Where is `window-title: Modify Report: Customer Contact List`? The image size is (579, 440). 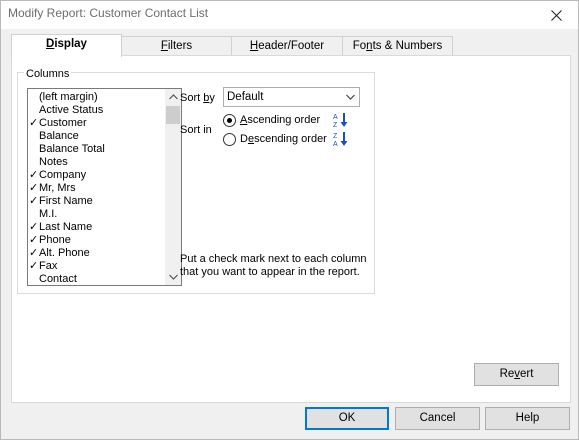
window-title: Modify Report: Customer Contact List is located at coordinates (108, 13).